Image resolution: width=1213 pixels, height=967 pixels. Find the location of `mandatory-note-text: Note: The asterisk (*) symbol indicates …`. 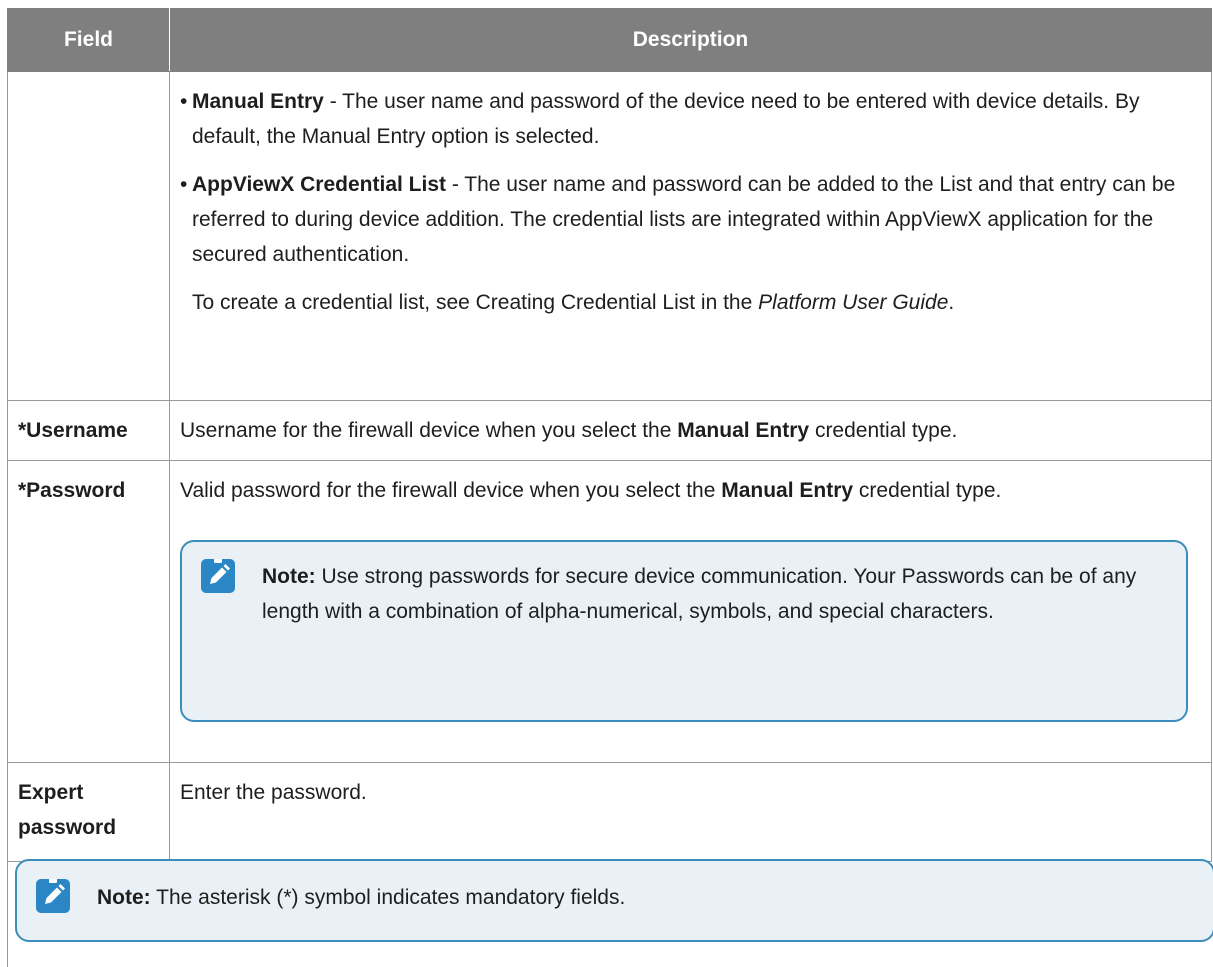

mandatory-note-text: Note: The asterisk (*) symbol indicates … is located at coordinates (361, 897).